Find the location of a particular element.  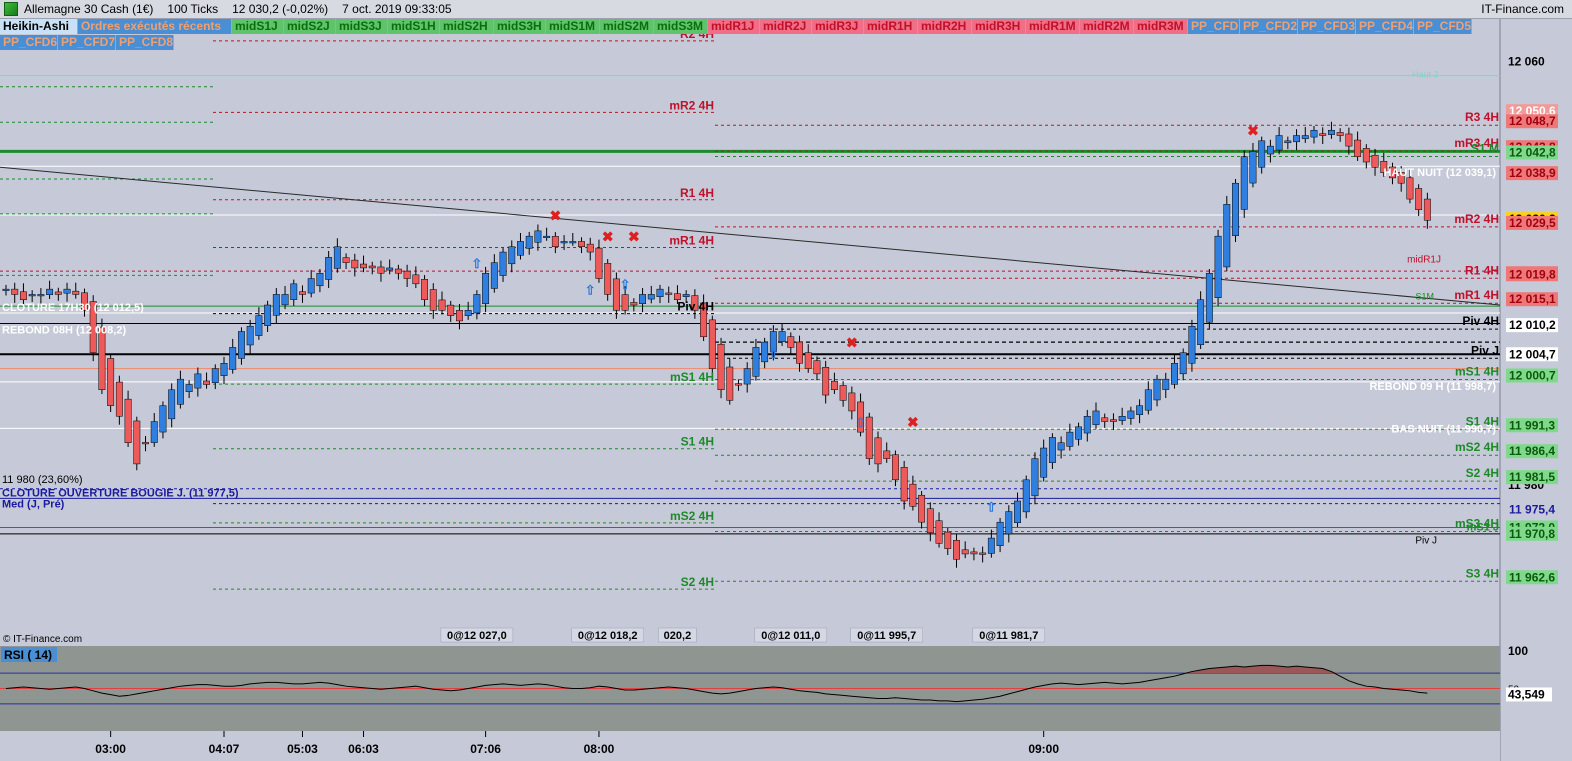

x-tick-label: 08:00 is located at coordinates (599, 749).